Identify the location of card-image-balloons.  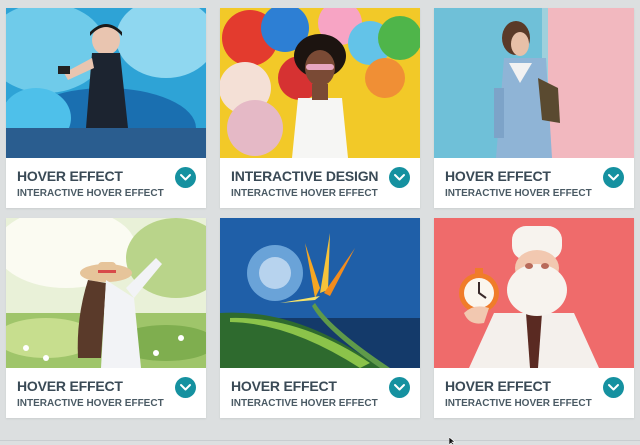
(320, 83).